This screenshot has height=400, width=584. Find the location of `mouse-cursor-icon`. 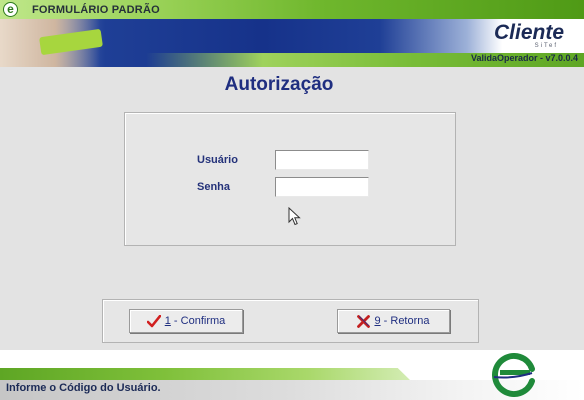

mouse-cursor-icon is located at coordinates (294, 216).